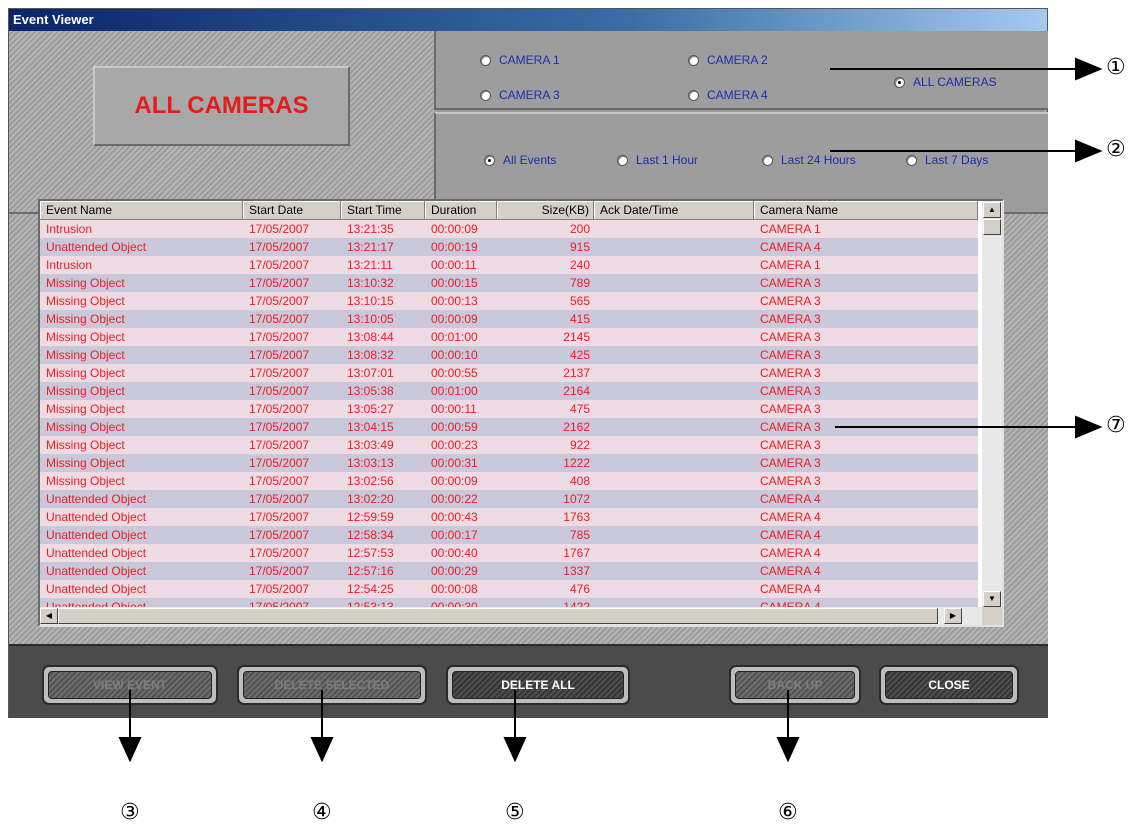 The image size is (1146, 828). Describe the element at coordinates (1116, 67) in the screenshot. I see `callout-1: ①` at that location.